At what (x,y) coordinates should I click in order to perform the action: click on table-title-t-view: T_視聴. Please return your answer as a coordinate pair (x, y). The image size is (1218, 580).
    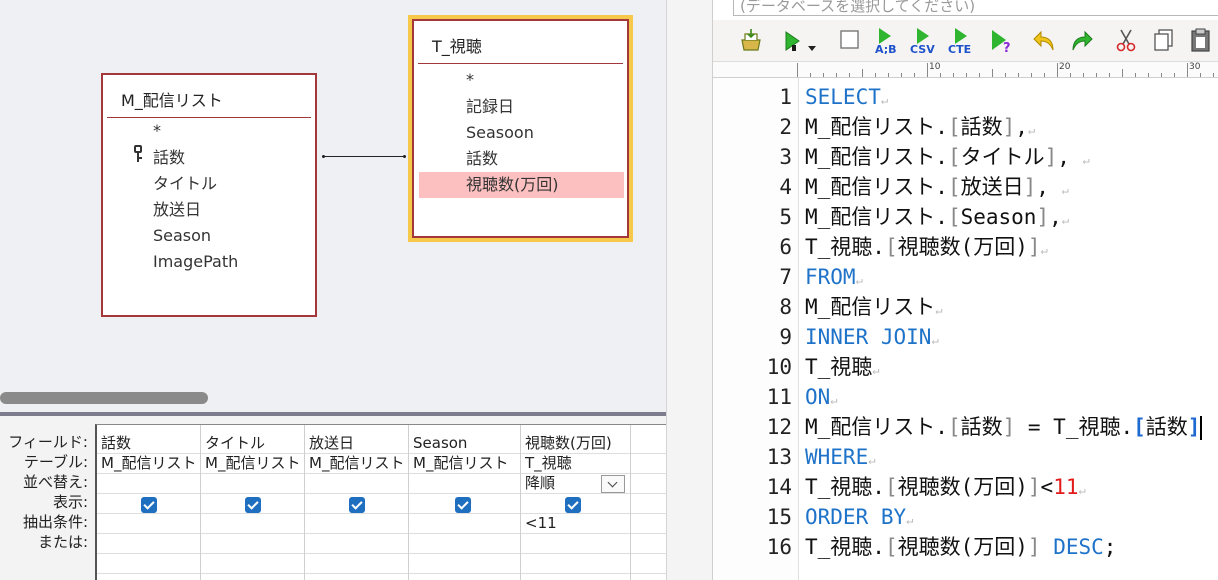
    Looking at the image, I should click on (457, 45).